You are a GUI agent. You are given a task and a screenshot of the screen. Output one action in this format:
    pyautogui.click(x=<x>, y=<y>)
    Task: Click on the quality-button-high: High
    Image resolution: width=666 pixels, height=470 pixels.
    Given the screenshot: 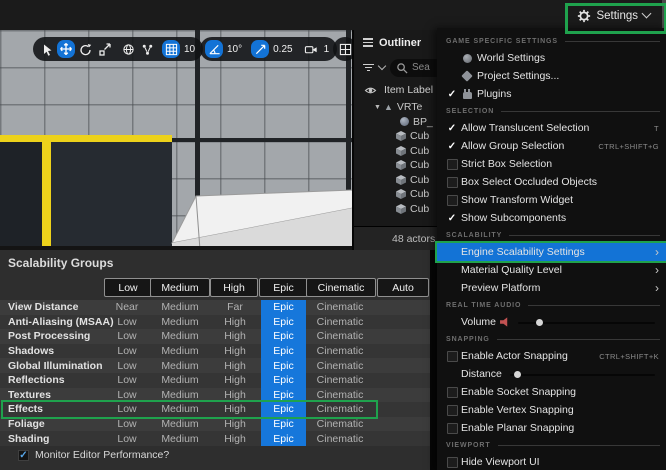 What is the action you would take?
    pyautogui.click(x=234, y=287)
    